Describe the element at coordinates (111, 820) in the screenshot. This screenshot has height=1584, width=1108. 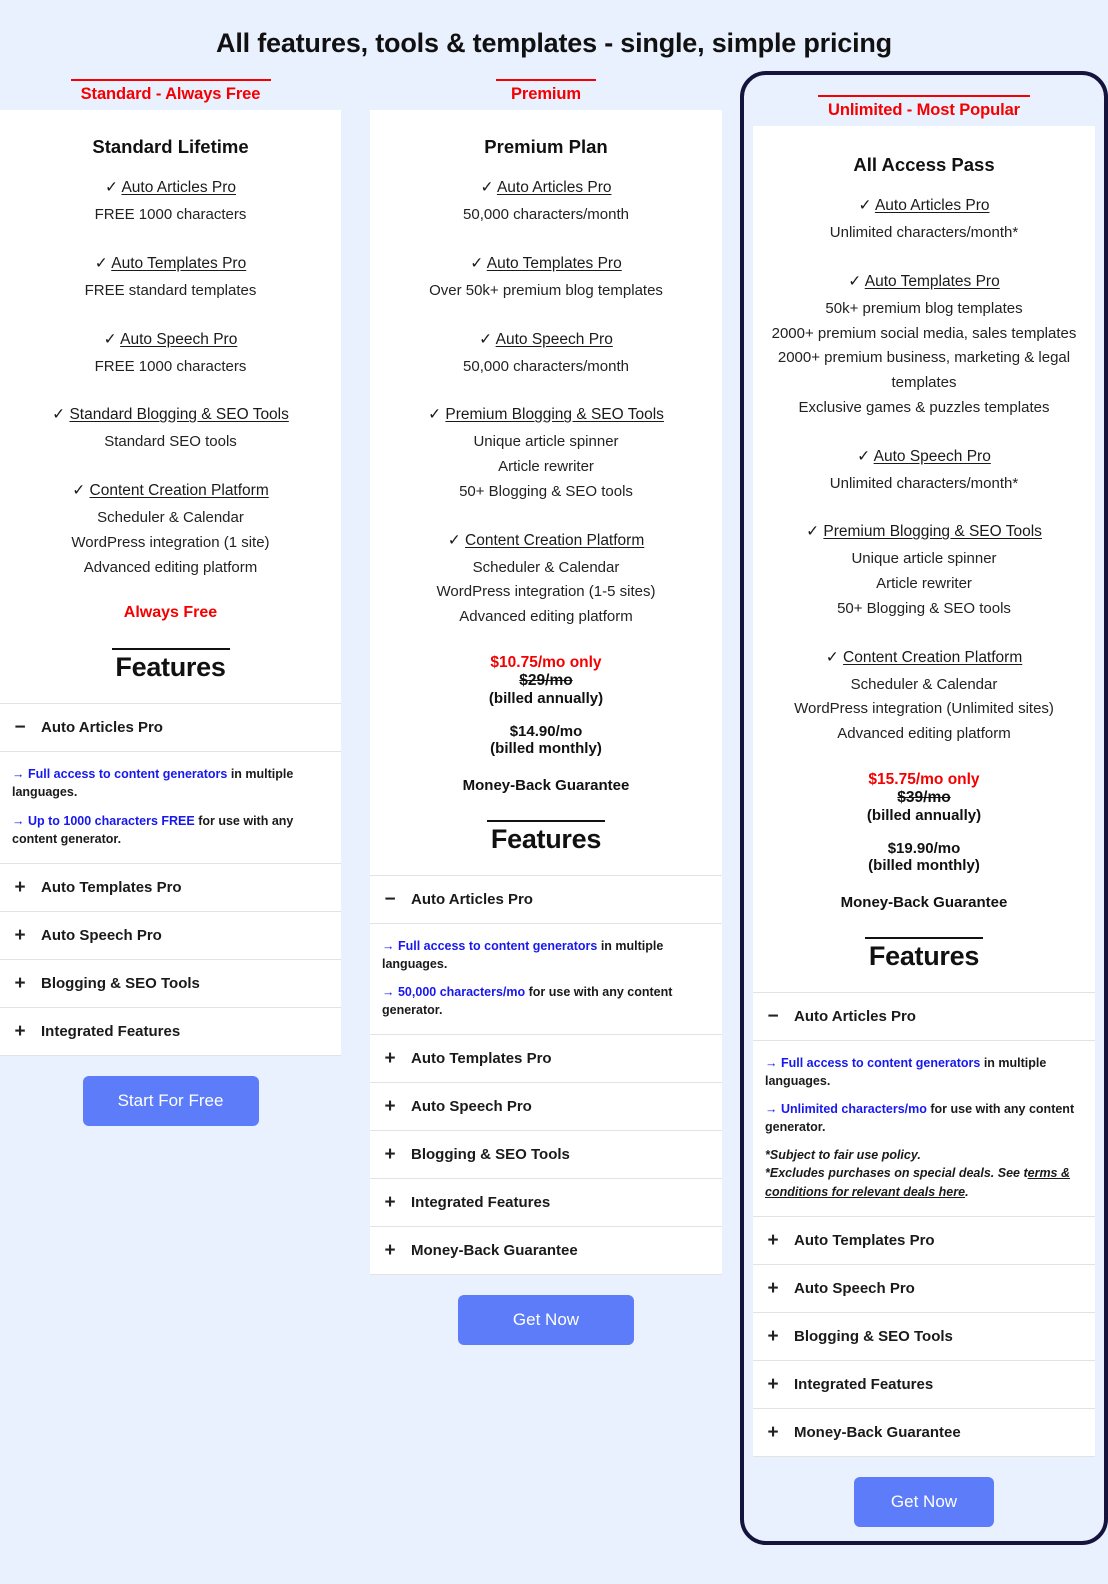
I see `accordion-bullet-highlight: Up to 1000 characters FREE` at that location.